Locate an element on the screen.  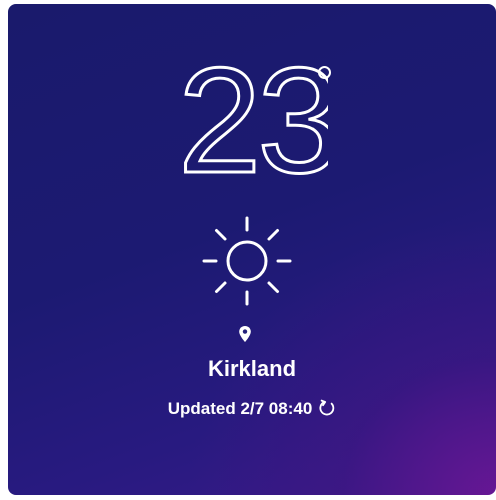
location-name: Kirkland is located at coordinates (252, 368).